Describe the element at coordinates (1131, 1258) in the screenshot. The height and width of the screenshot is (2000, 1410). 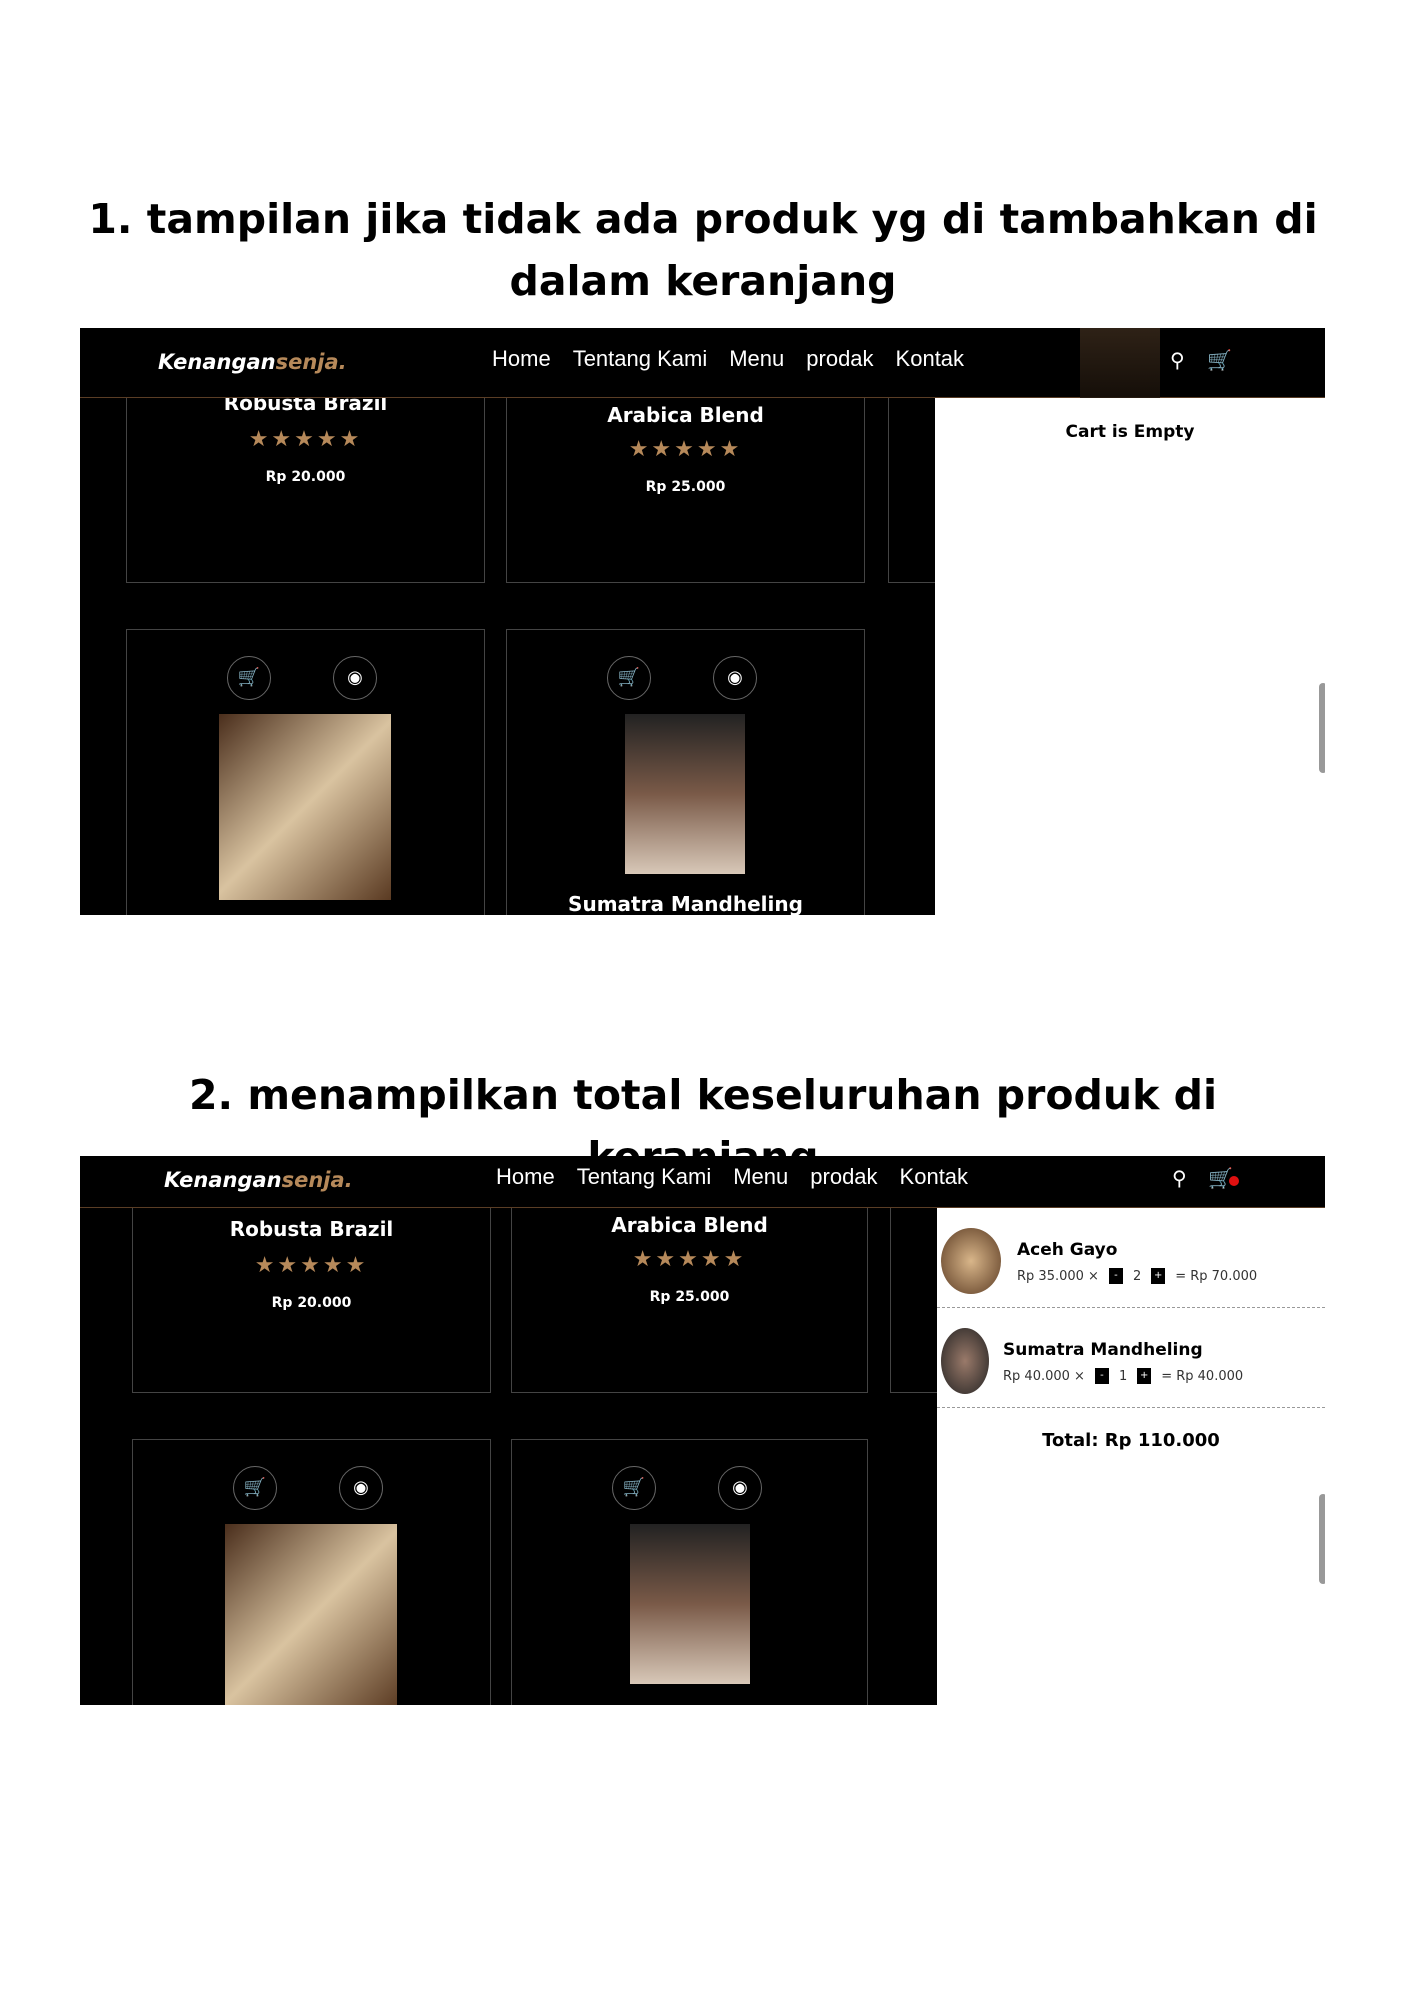
I see `cart-item: Aceh Gayo Rp 35.000 × - 2 + = Rp 70.000` at that location.